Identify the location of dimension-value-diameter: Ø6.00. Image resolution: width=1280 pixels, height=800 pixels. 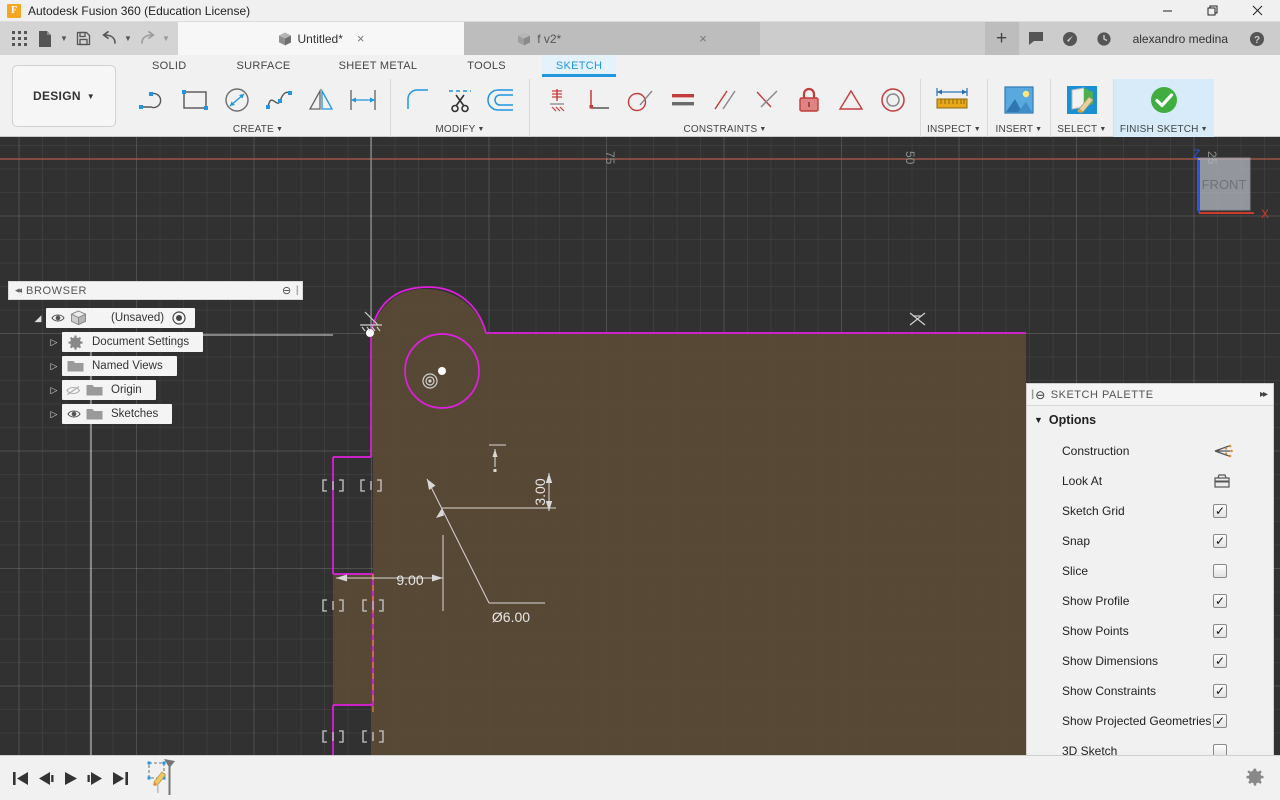
(511, 617).